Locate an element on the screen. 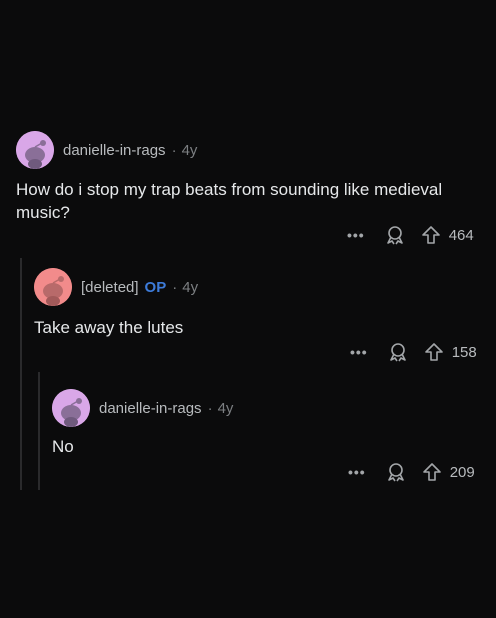  vote-count: 158 is located at coordinates (464, 352).